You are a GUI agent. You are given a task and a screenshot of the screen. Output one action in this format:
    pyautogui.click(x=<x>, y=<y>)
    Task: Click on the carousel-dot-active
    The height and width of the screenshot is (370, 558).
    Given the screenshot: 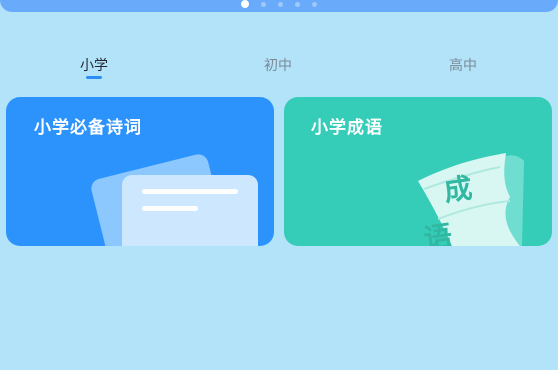 What is the action you would take?
    pyautogui.click(x=245, y=4)
    